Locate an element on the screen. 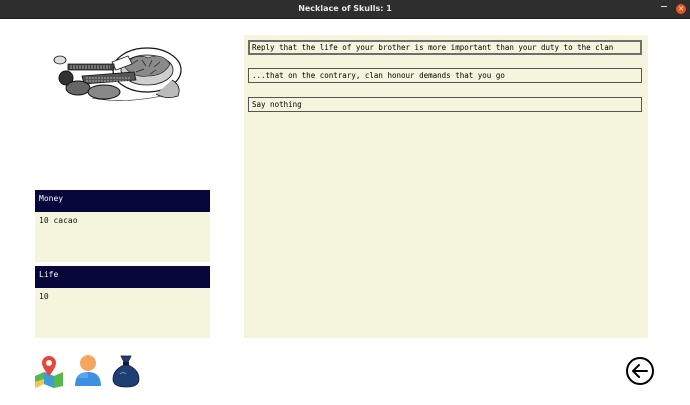  life-panel: Life 10 is located at coordinates (122, 302).